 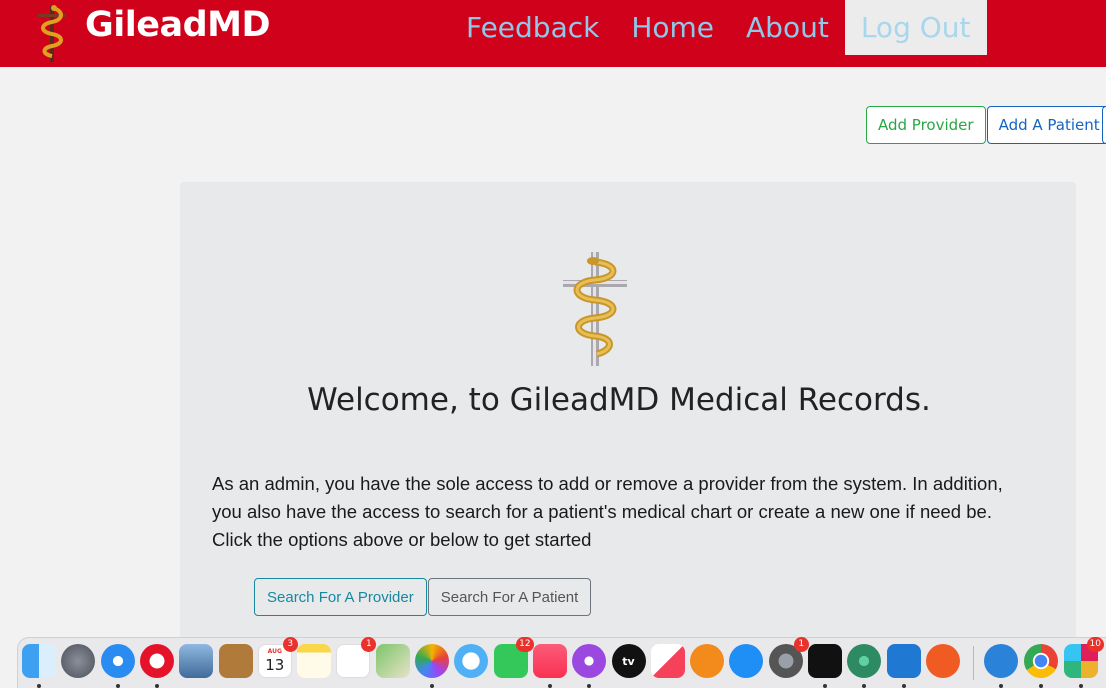 What do you see at coordinates (589, 661) in the screenshot?
I see `podcasts-icon` at bounding box center [589, 661].